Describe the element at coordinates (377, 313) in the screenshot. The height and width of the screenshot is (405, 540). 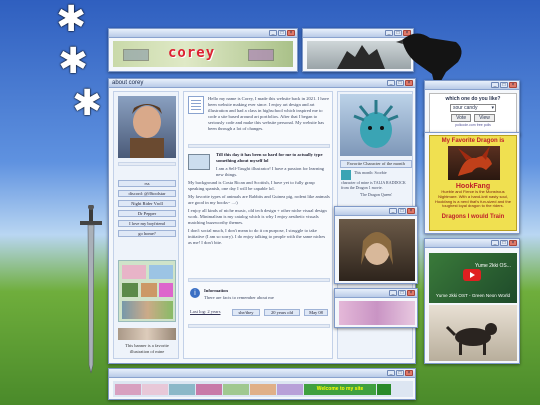
I see `pink-art-image` at that location.